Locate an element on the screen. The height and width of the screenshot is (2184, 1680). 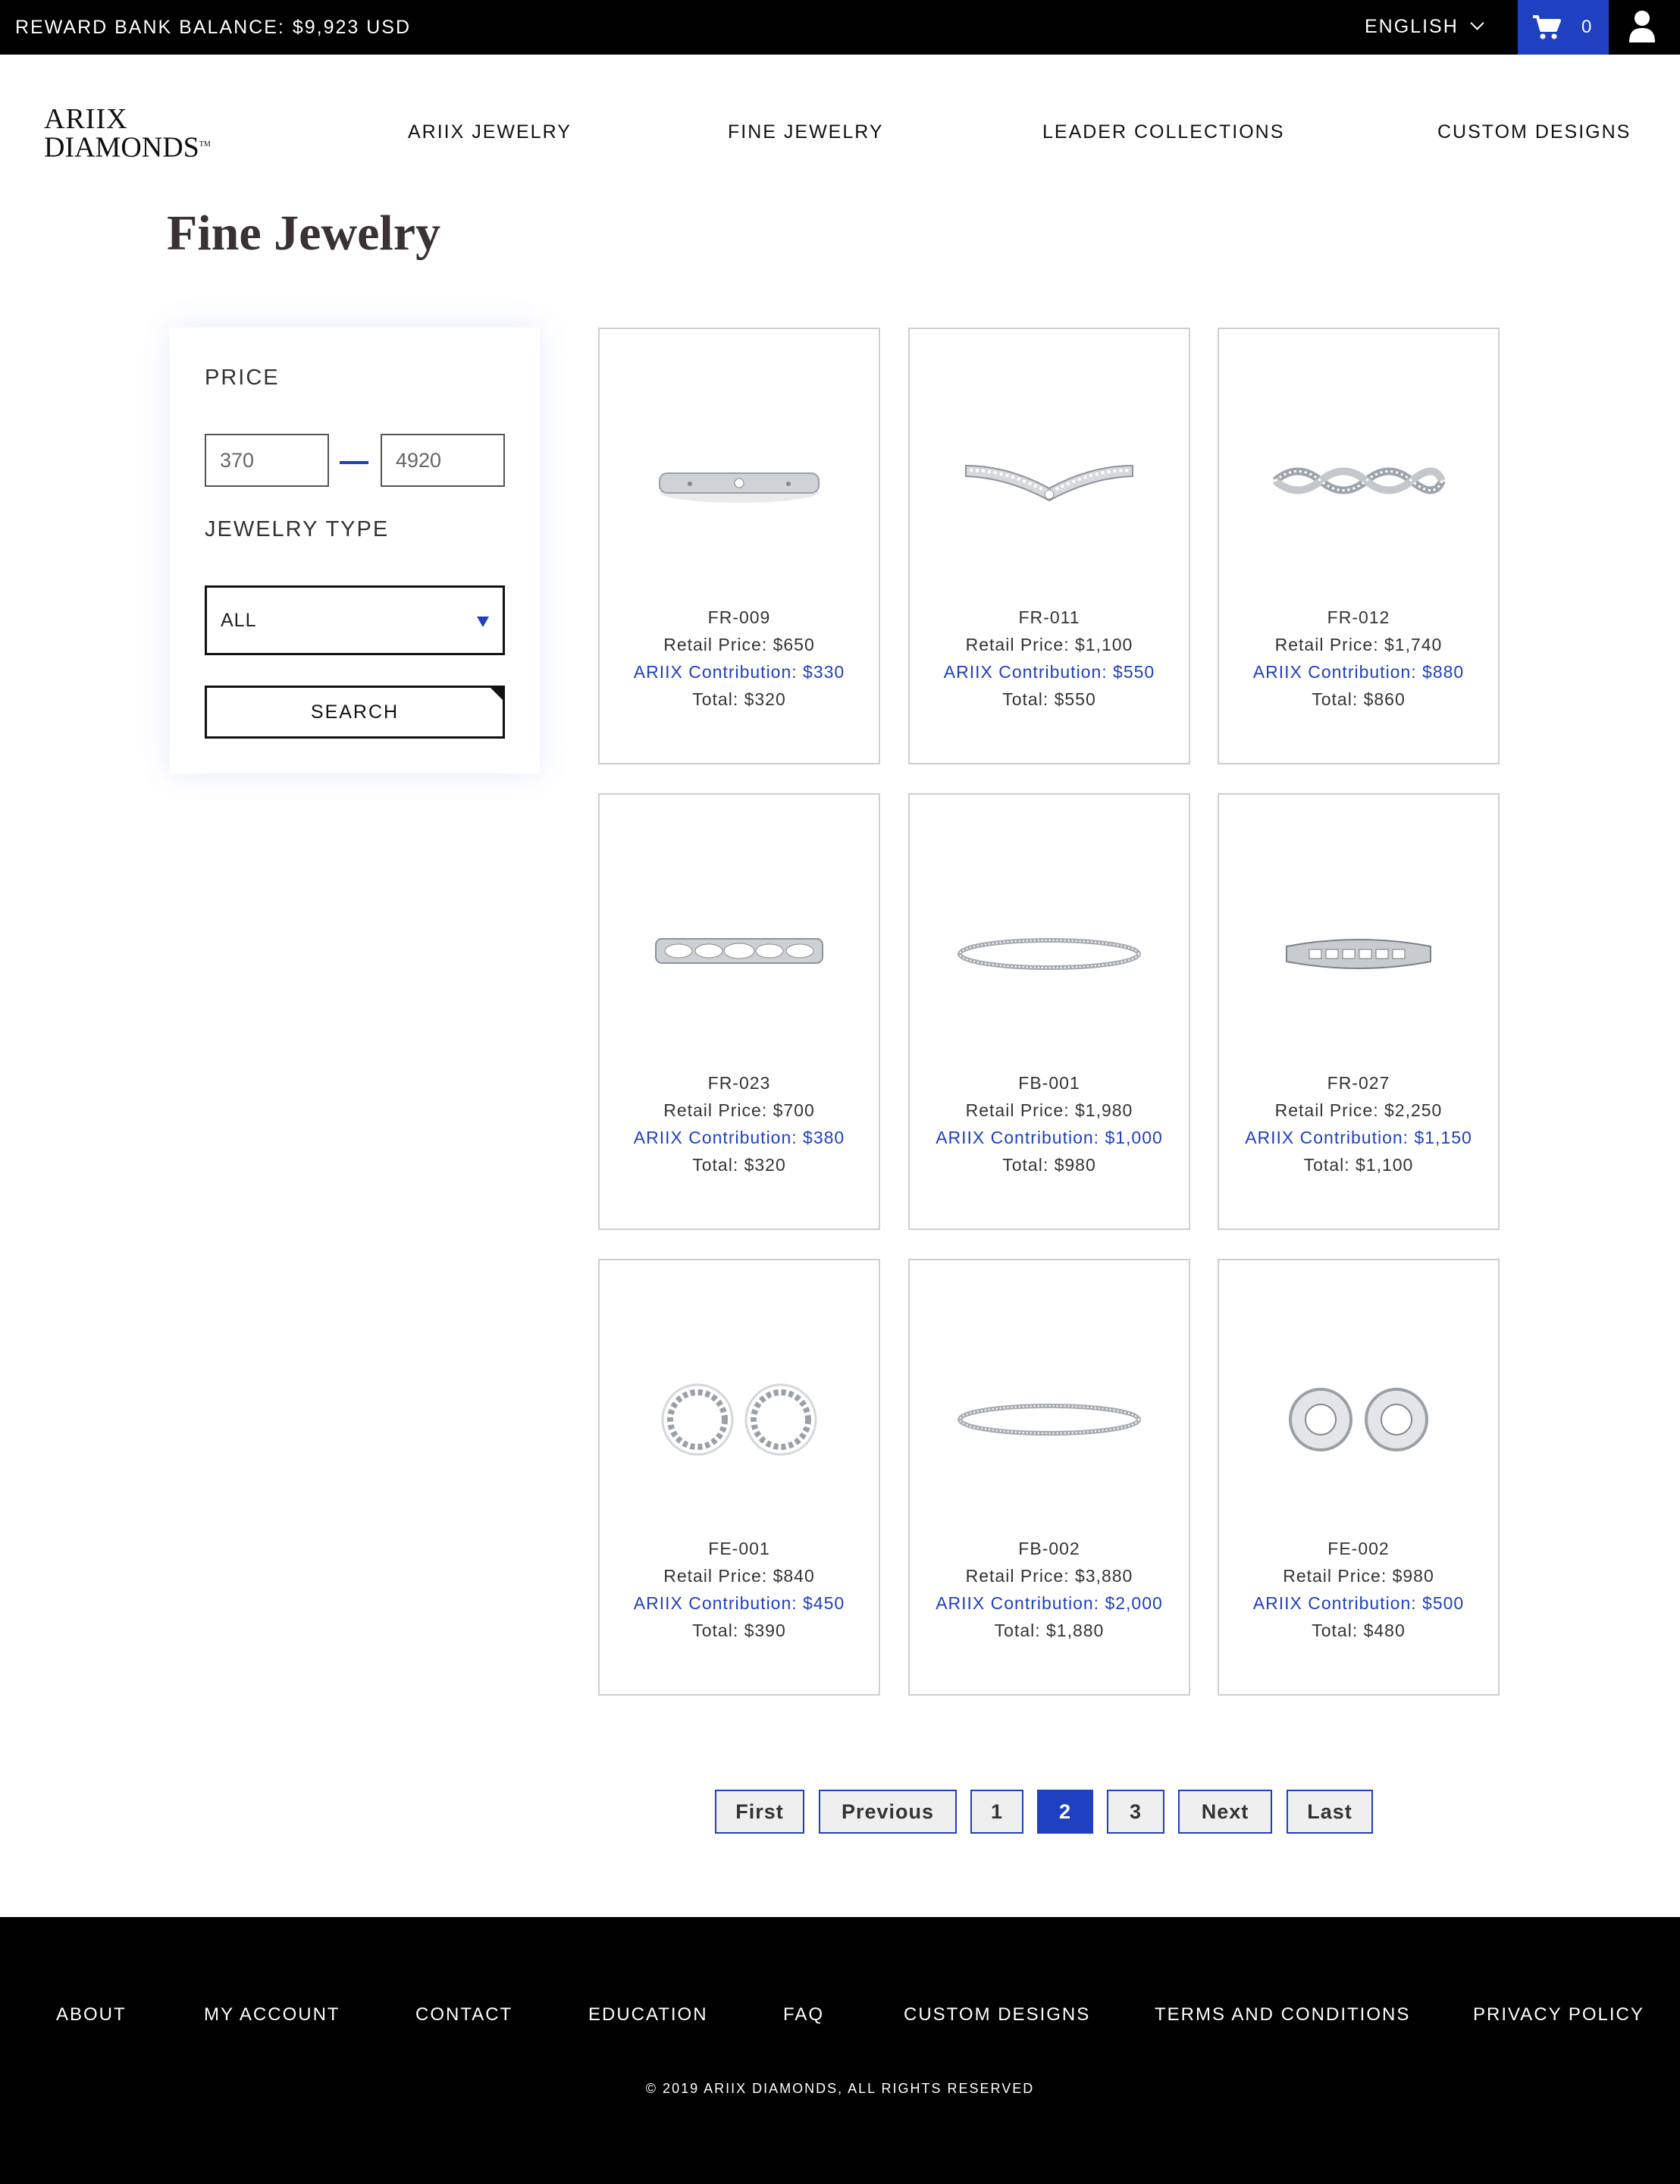
footer-link-education: EDUCATION is located at coordinates (648, 2015).